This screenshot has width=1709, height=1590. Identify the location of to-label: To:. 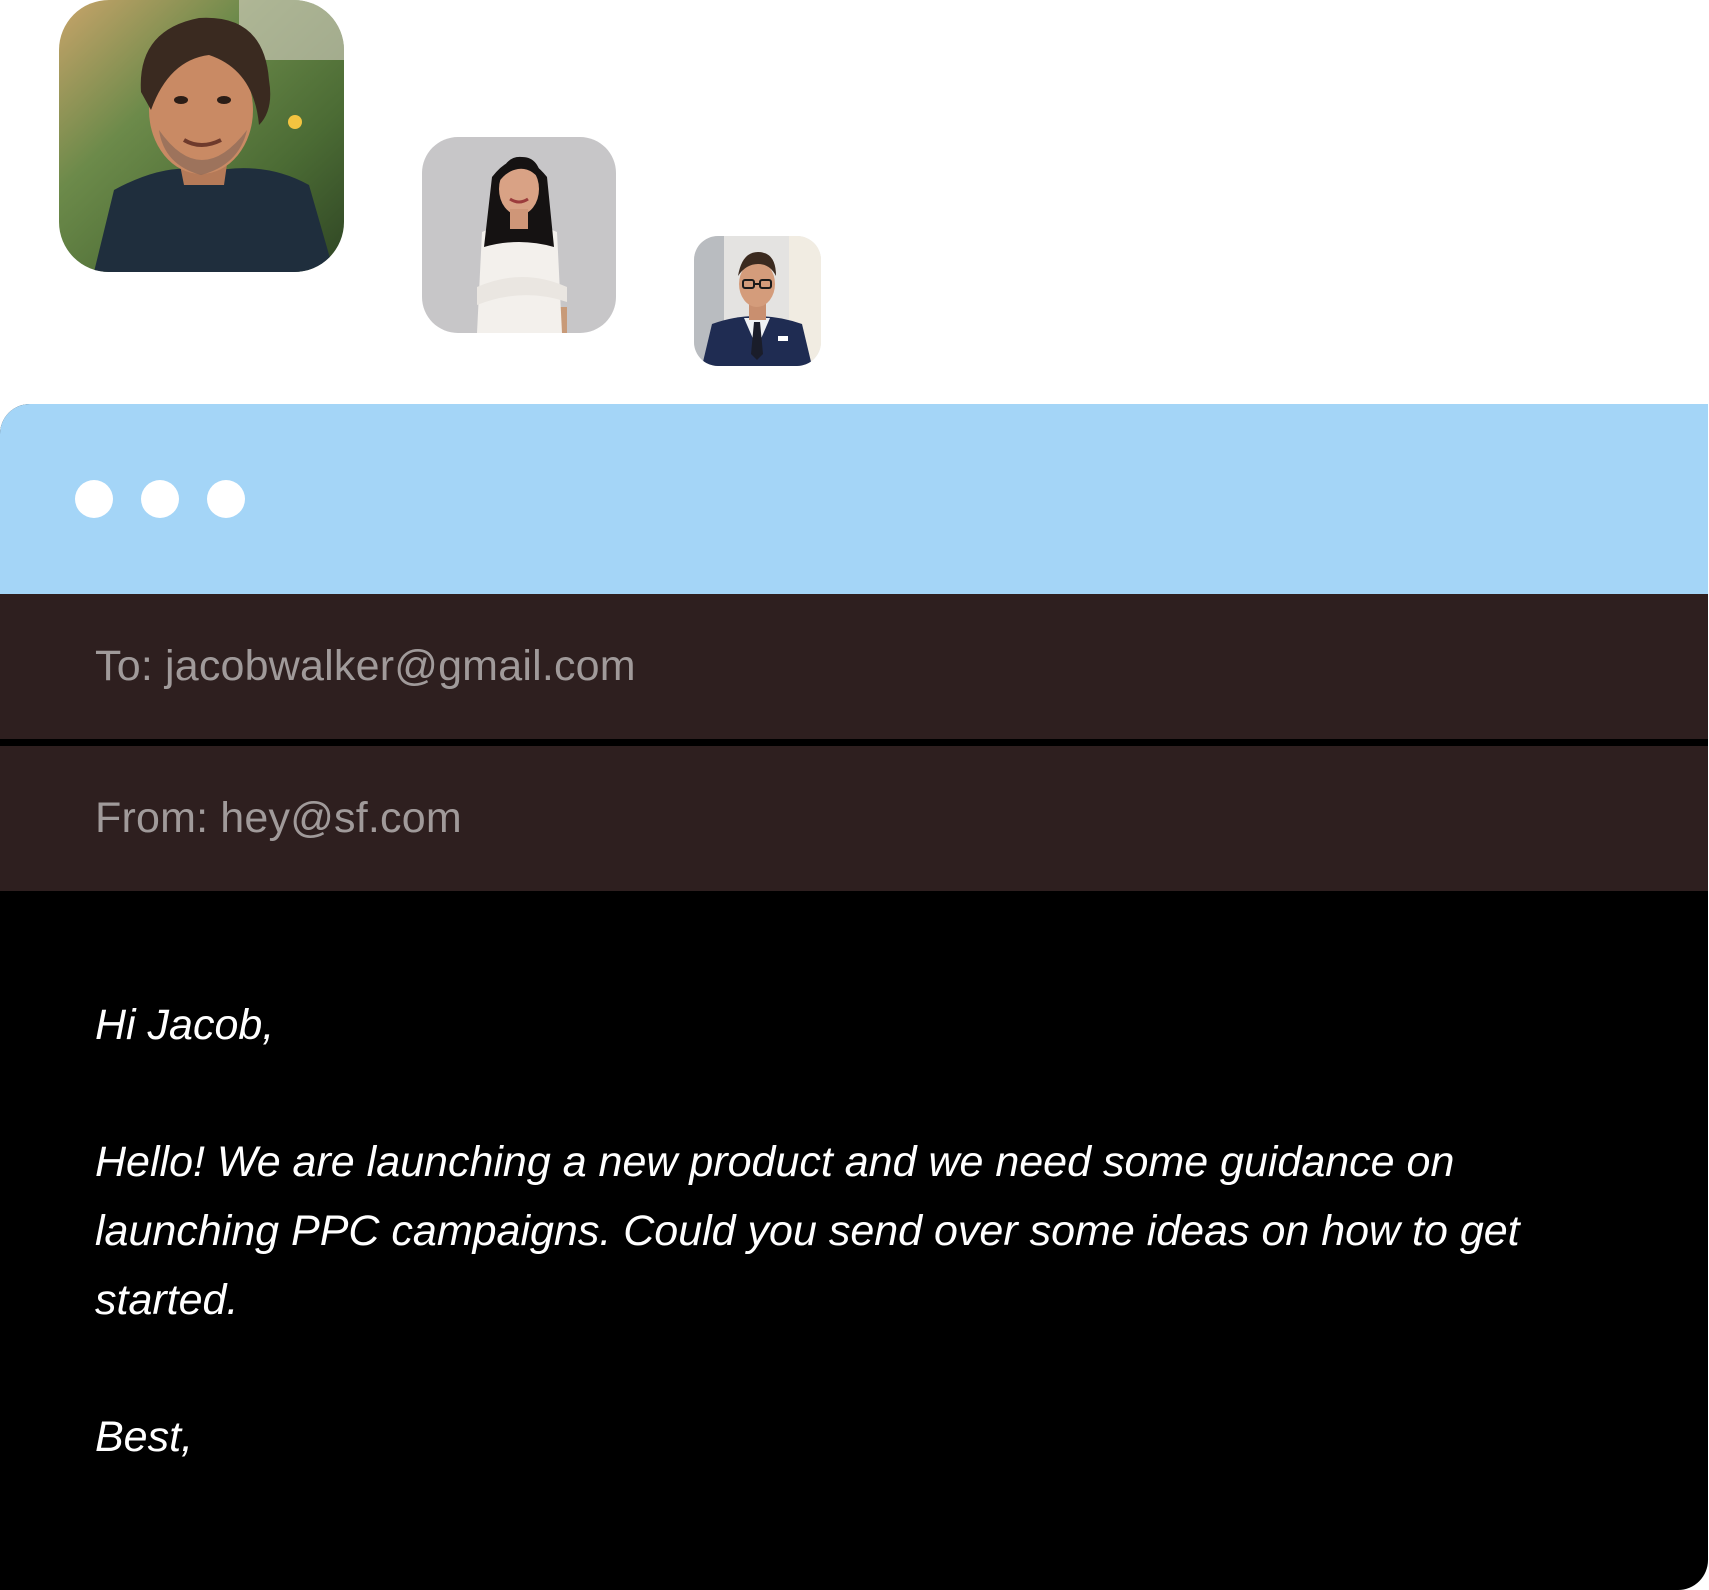
(124, 666).